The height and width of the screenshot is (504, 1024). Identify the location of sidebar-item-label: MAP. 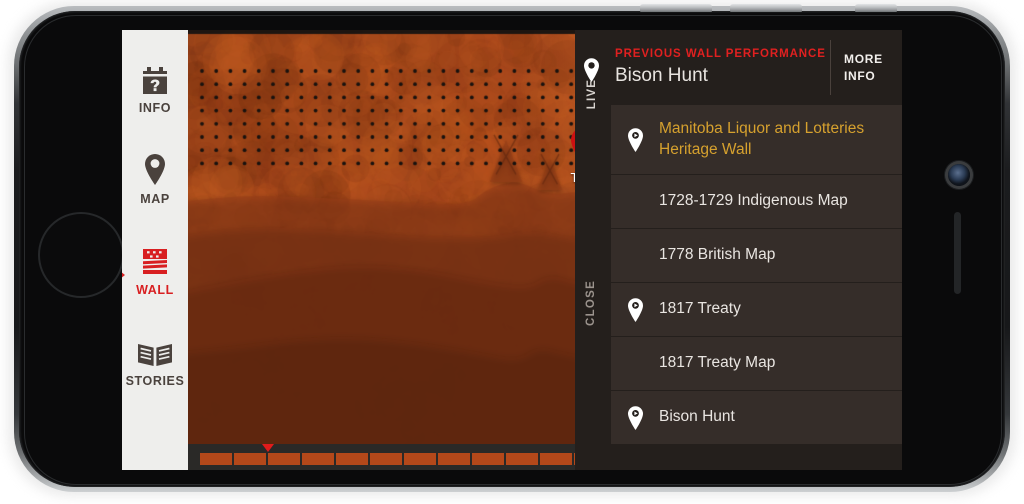
(155, 199).